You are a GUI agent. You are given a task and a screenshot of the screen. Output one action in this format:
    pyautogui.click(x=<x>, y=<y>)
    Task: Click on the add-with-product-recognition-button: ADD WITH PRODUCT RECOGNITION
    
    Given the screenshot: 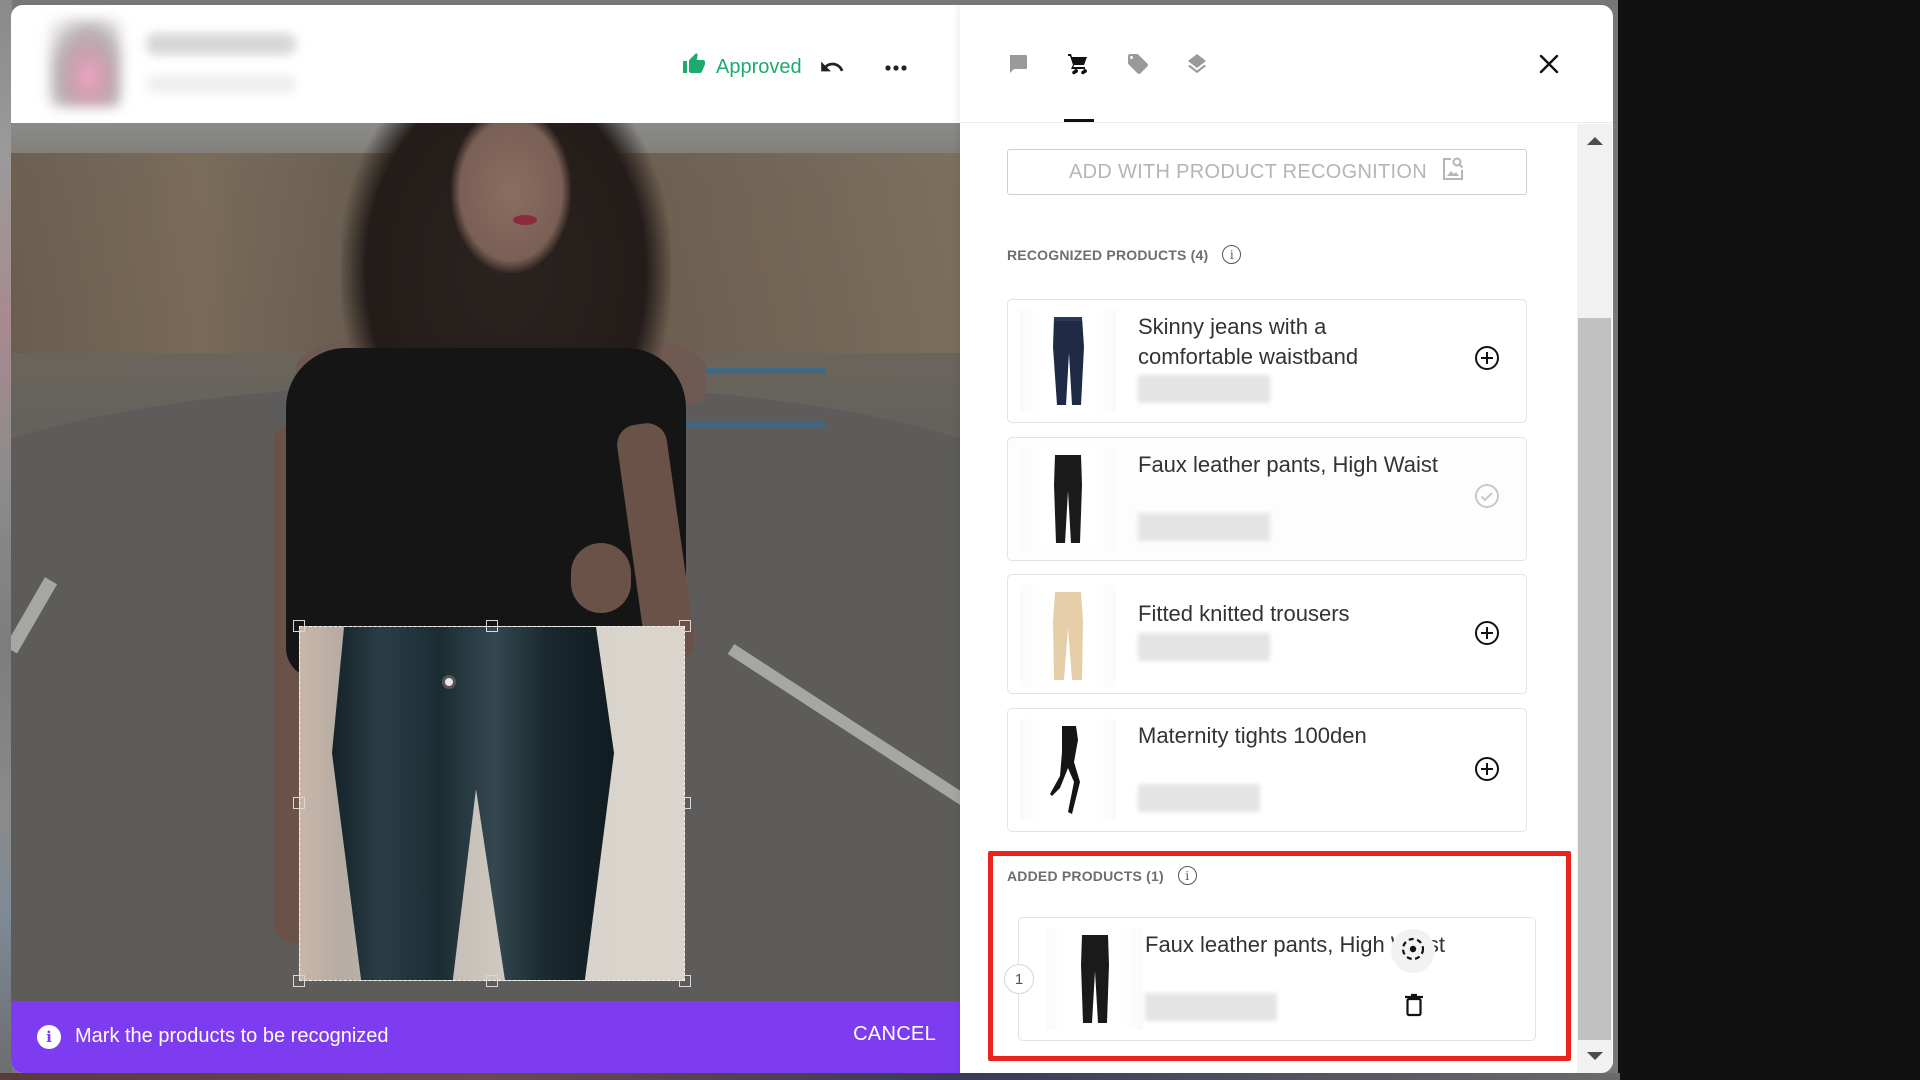 What is the action you would take?
    pyautogui.click(x=1267, y=172)
    